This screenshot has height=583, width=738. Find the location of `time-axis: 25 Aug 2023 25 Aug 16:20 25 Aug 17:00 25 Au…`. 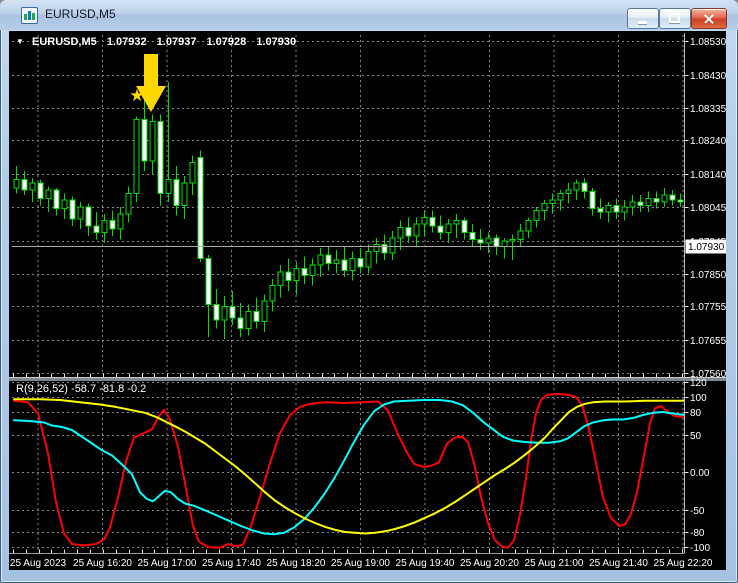

time-axis: 25 Aug 2023 25 Aug 16:20 25 Aug 17:00 25 Au… is located at coordinates (361, 563).